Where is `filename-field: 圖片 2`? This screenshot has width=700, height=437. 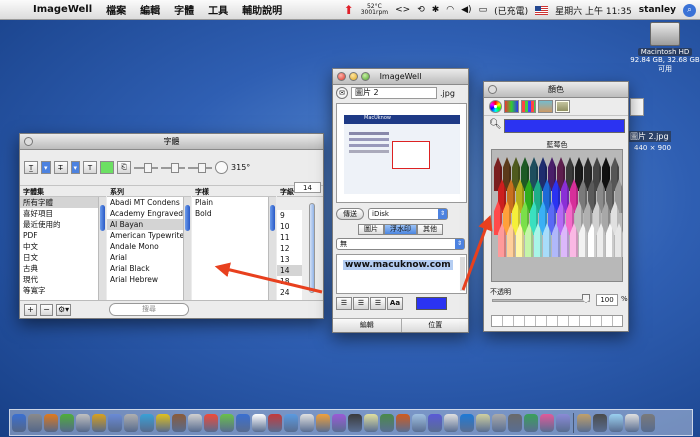 filename-field: 圖片 2 is located at coordinates (394, 93).